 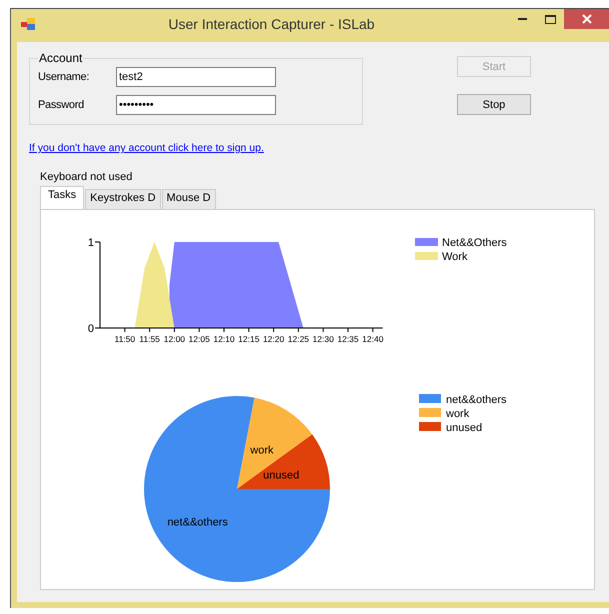 I want to click on x-tick-label: 12:00, so click(x=175, y=339).